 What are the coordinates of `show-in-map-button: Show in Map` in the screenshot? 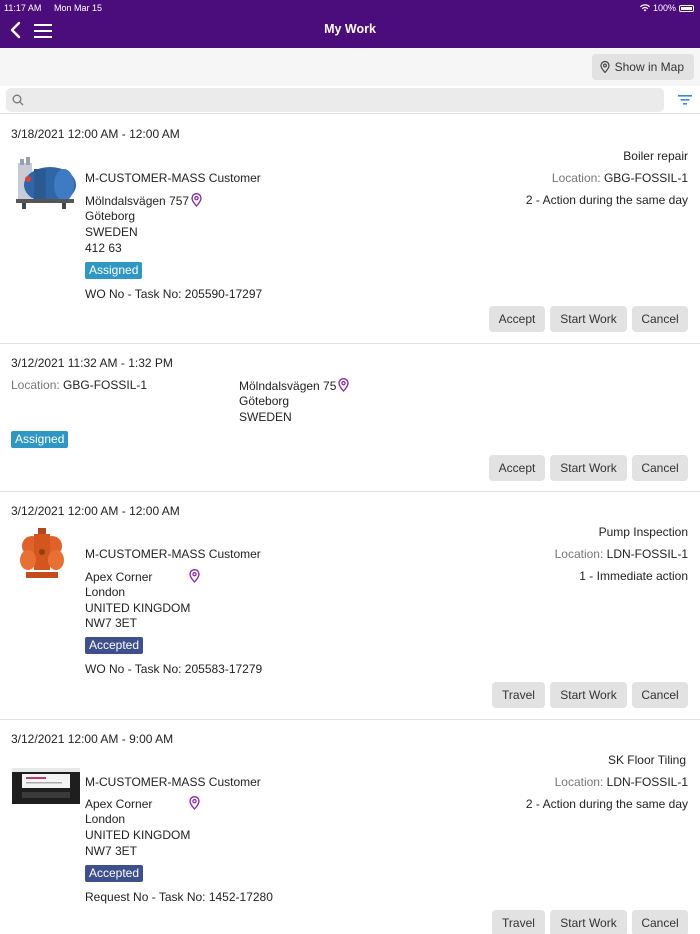 It's located at (642, 67).